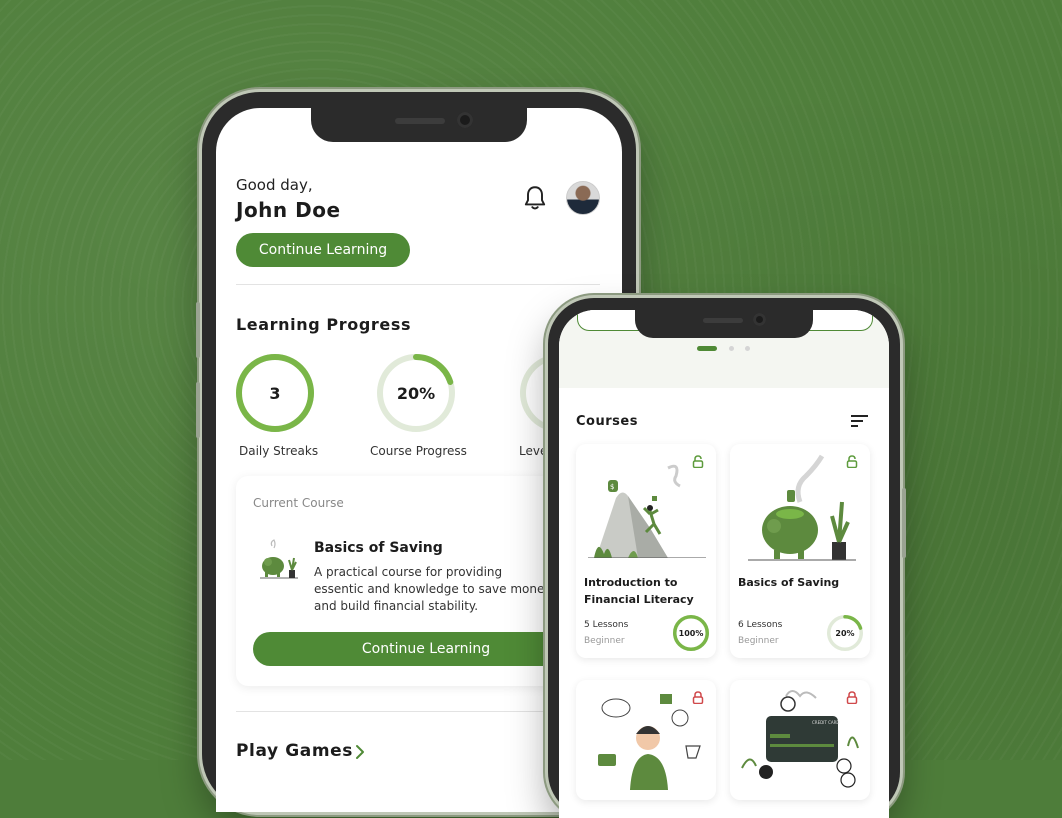  Describe the element at coordinates (378, 548) in the screenshot. I see `current-course-title: Basics of Saving` at that location.